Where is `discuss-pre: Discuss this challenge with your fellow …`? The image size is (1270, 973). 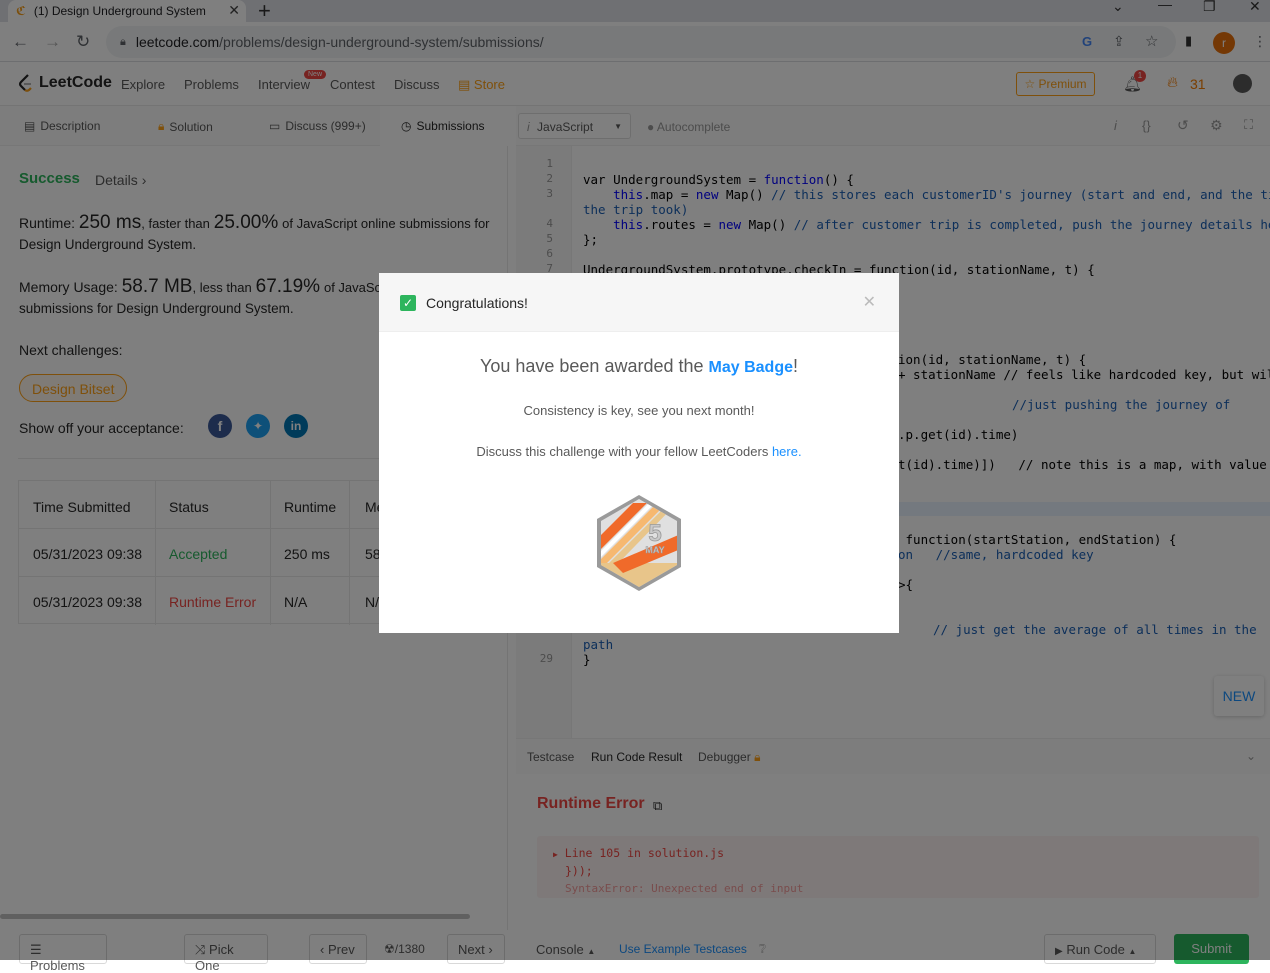
discuss-pre: Discuss this challenge with your fellow … is located at coordinates (624, 451).